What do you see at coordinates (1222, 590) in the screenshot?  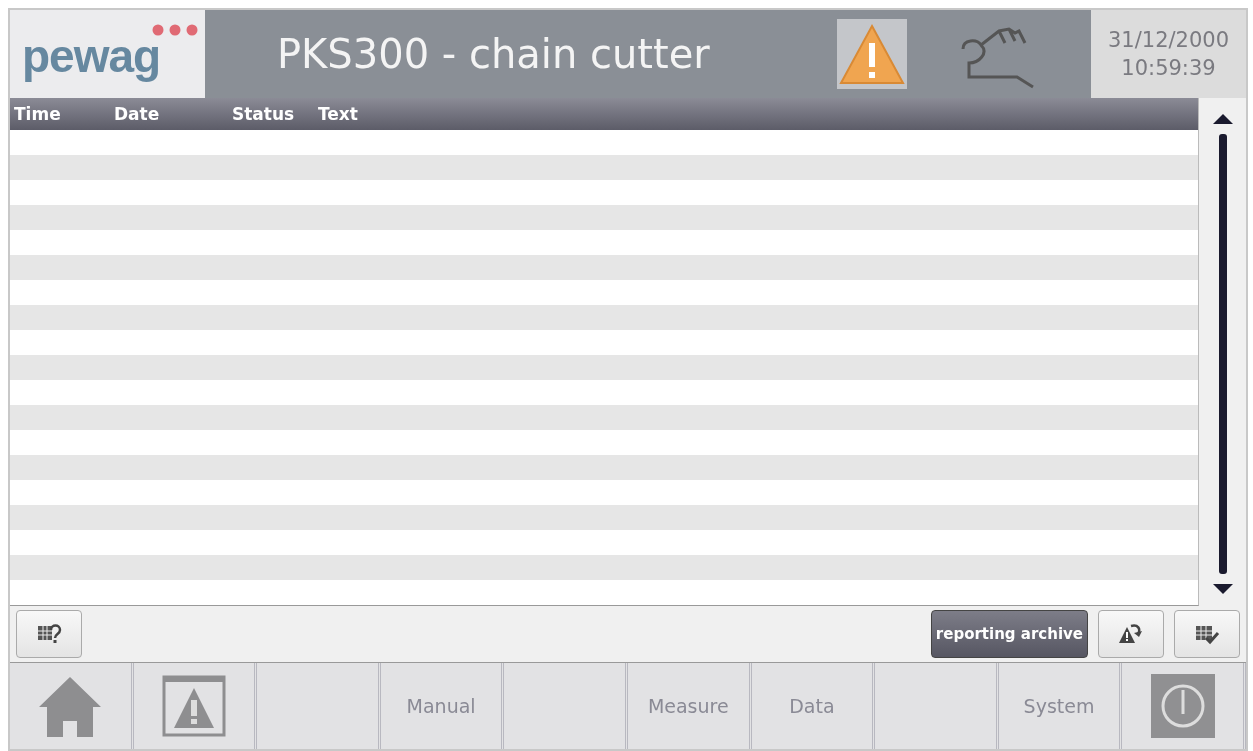 I see `scroll-down-icon` at bounding box center [1222, 590].